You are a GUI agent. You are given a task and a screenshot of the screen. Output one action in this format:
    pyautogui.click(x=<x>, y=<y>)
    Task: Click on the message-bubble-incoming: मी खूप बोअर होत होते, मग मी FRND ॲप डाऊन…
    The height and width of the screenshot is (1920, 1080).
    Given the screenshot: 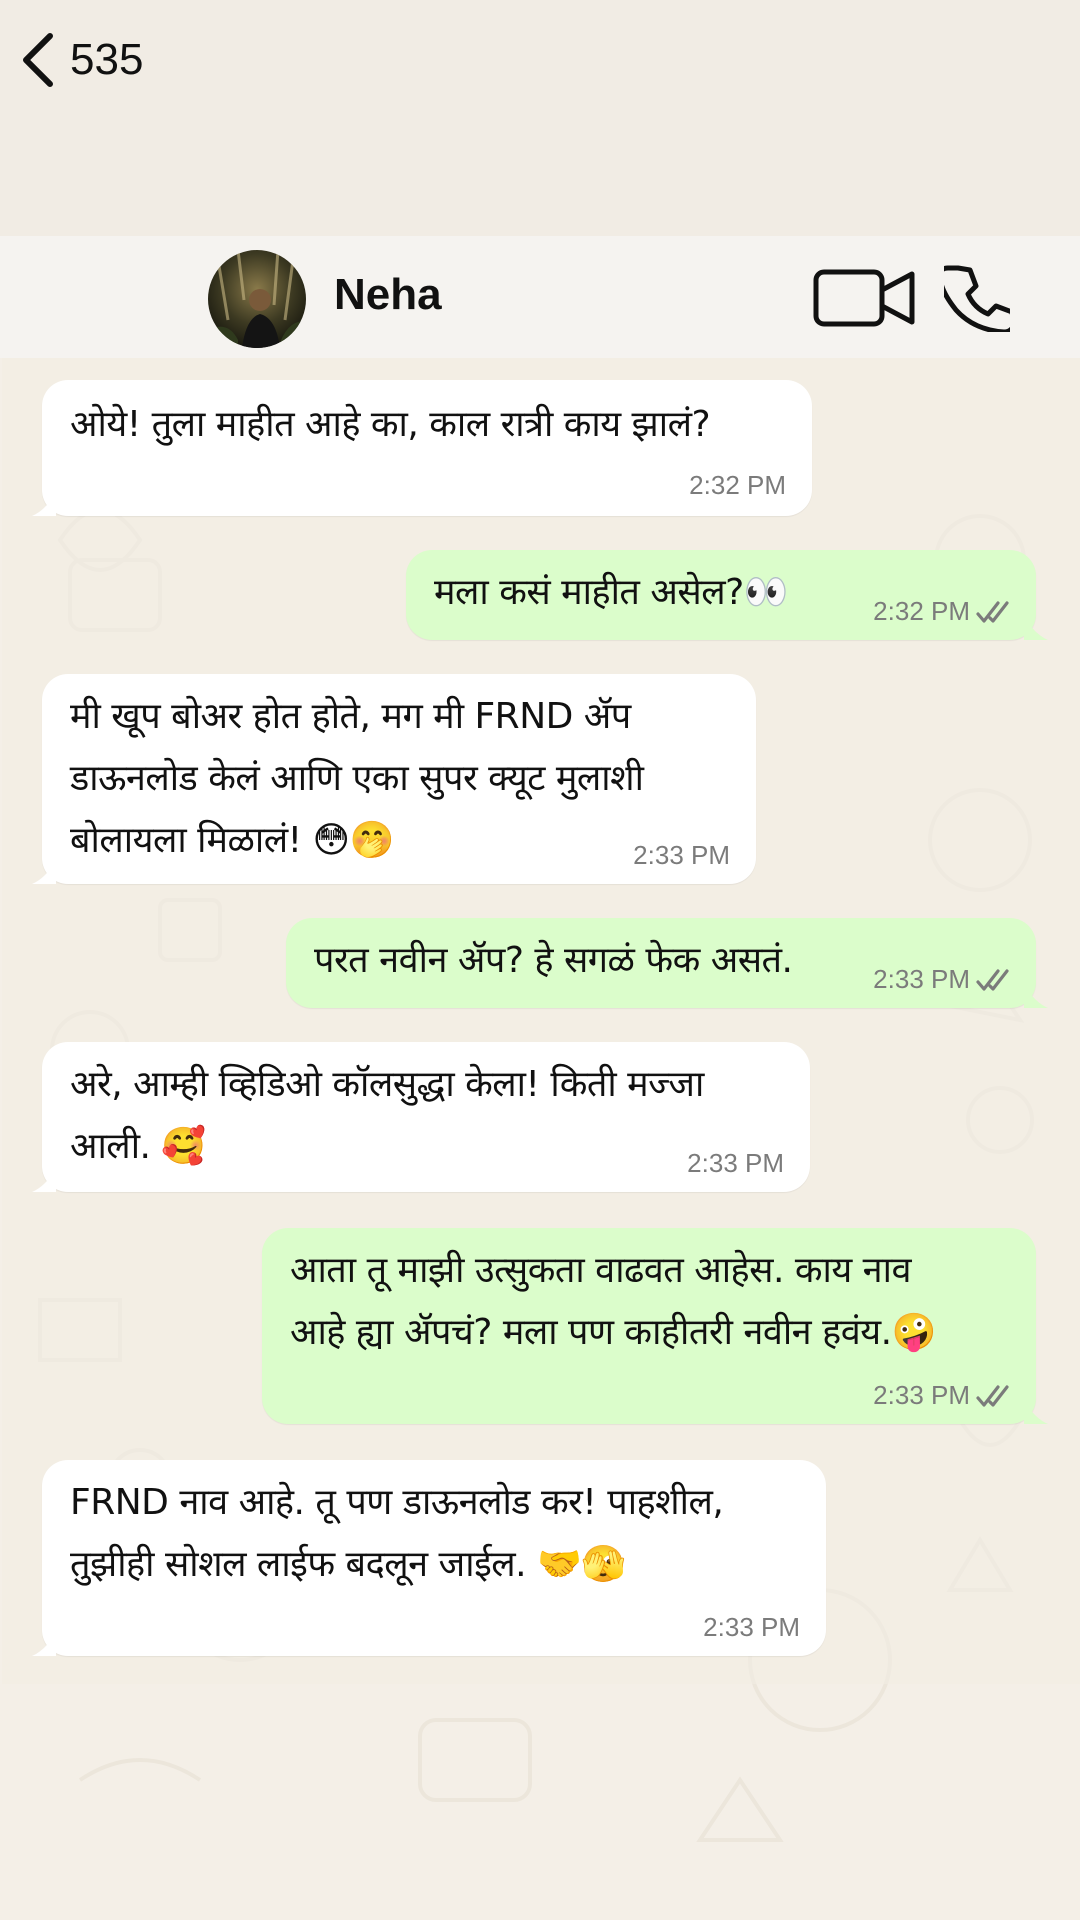 What is the action you would take?
    pyautogui.click(x=399, y=779)
    